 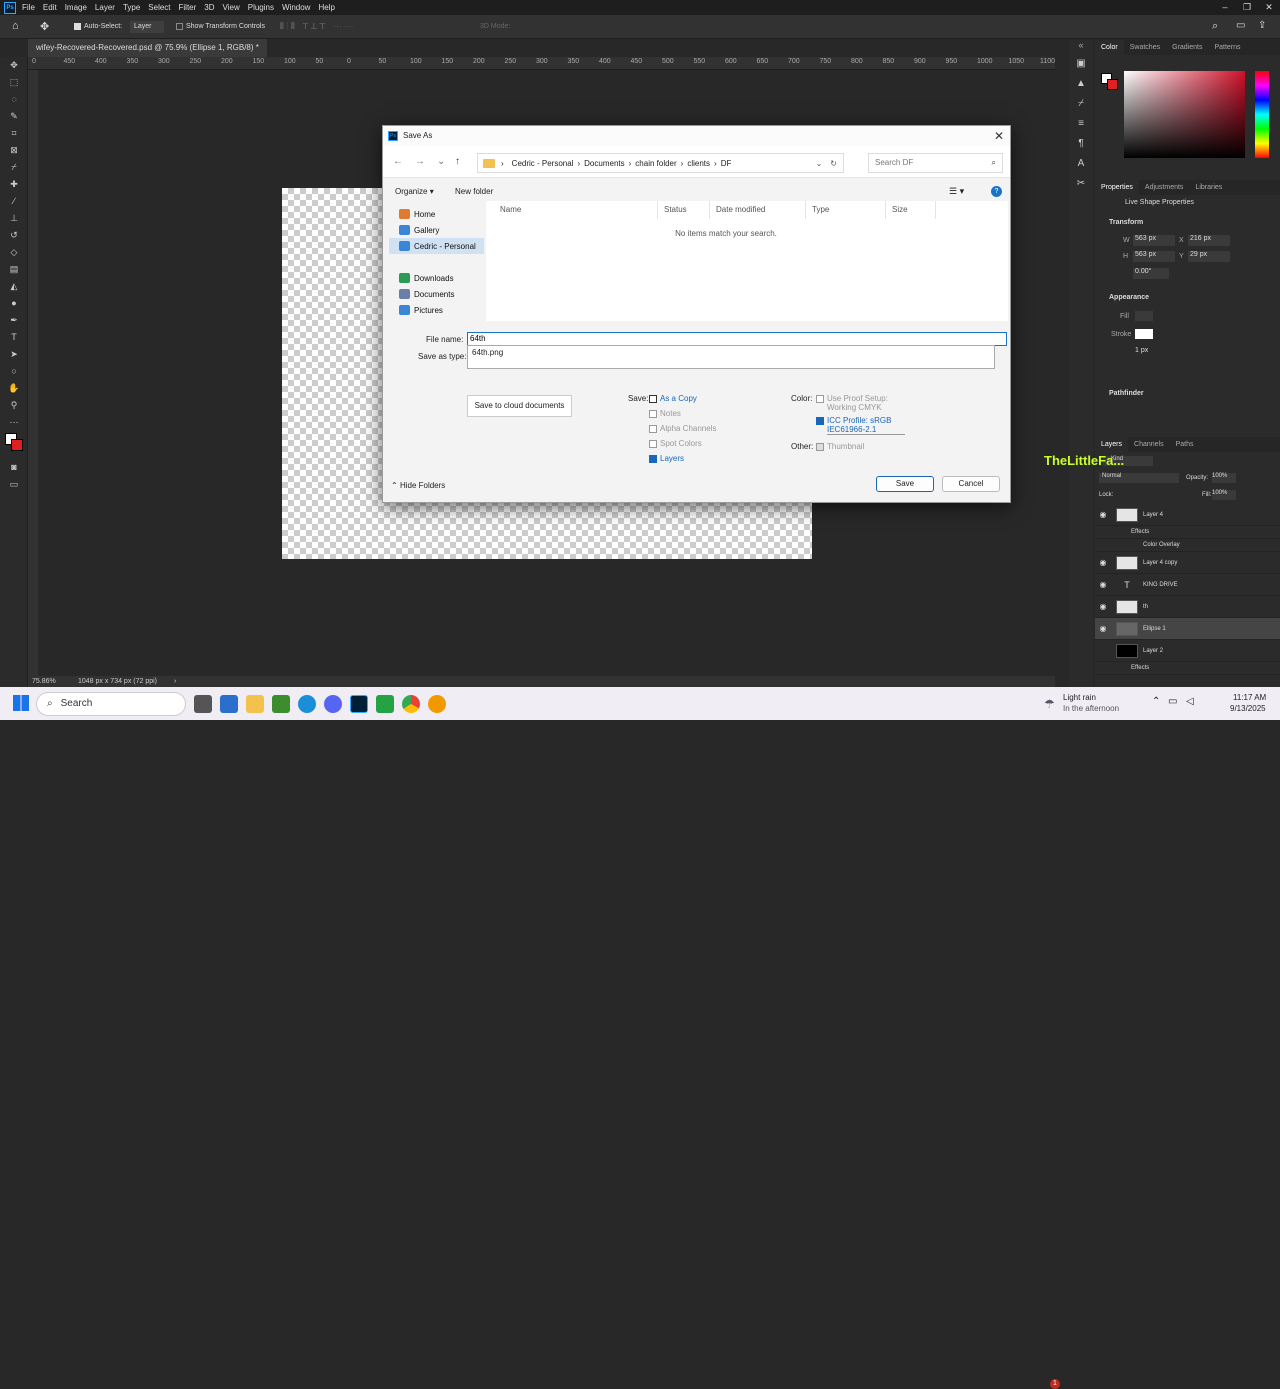 What do you see at coordinates (1249, 697) in the screenshot?
I see `clock-time: 11:17 AM` at bounding box center [1249, 697].